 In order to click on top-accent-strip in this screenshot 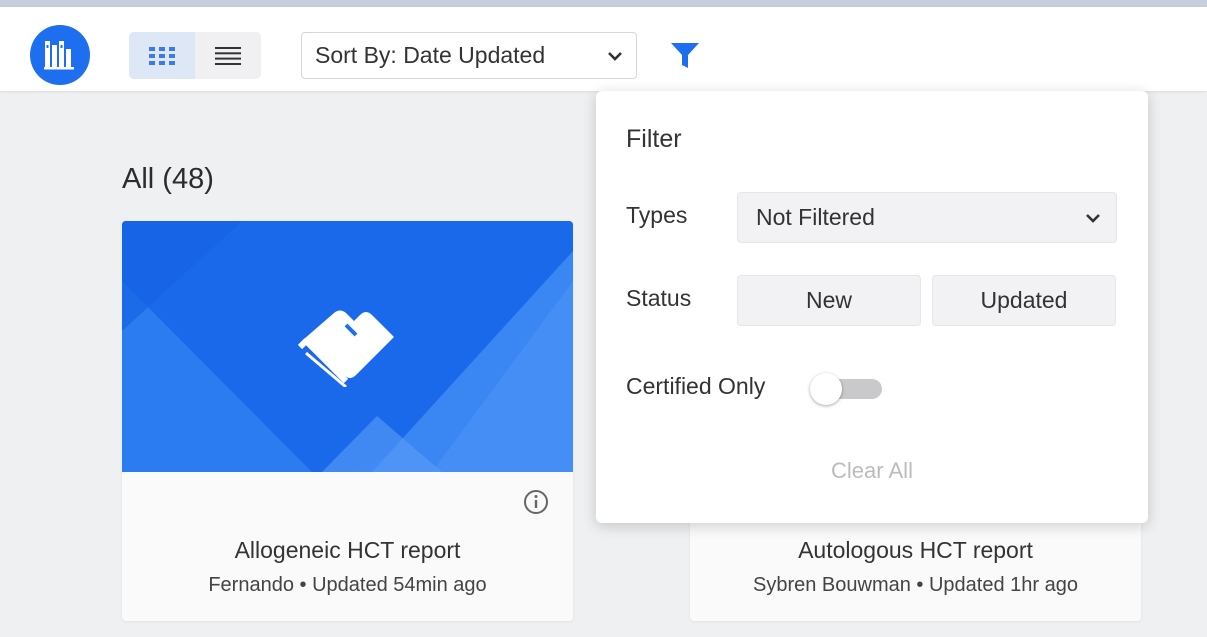, I will do `click(603, 3)`.